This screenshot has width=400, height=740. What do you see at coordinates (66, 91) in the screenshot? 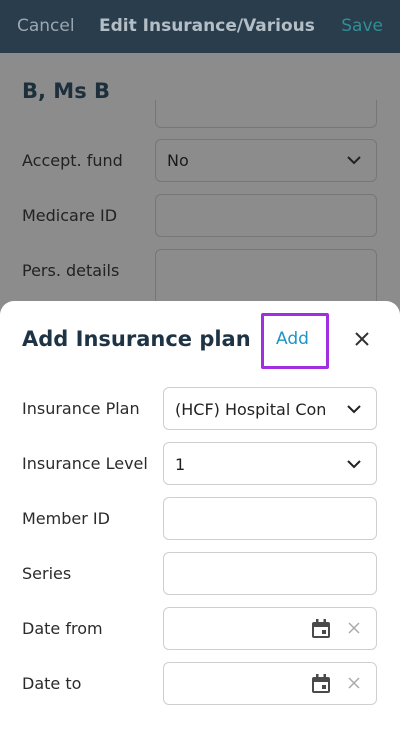
I see `patient-name: B, Ms B` at bounding box center [66, 91].